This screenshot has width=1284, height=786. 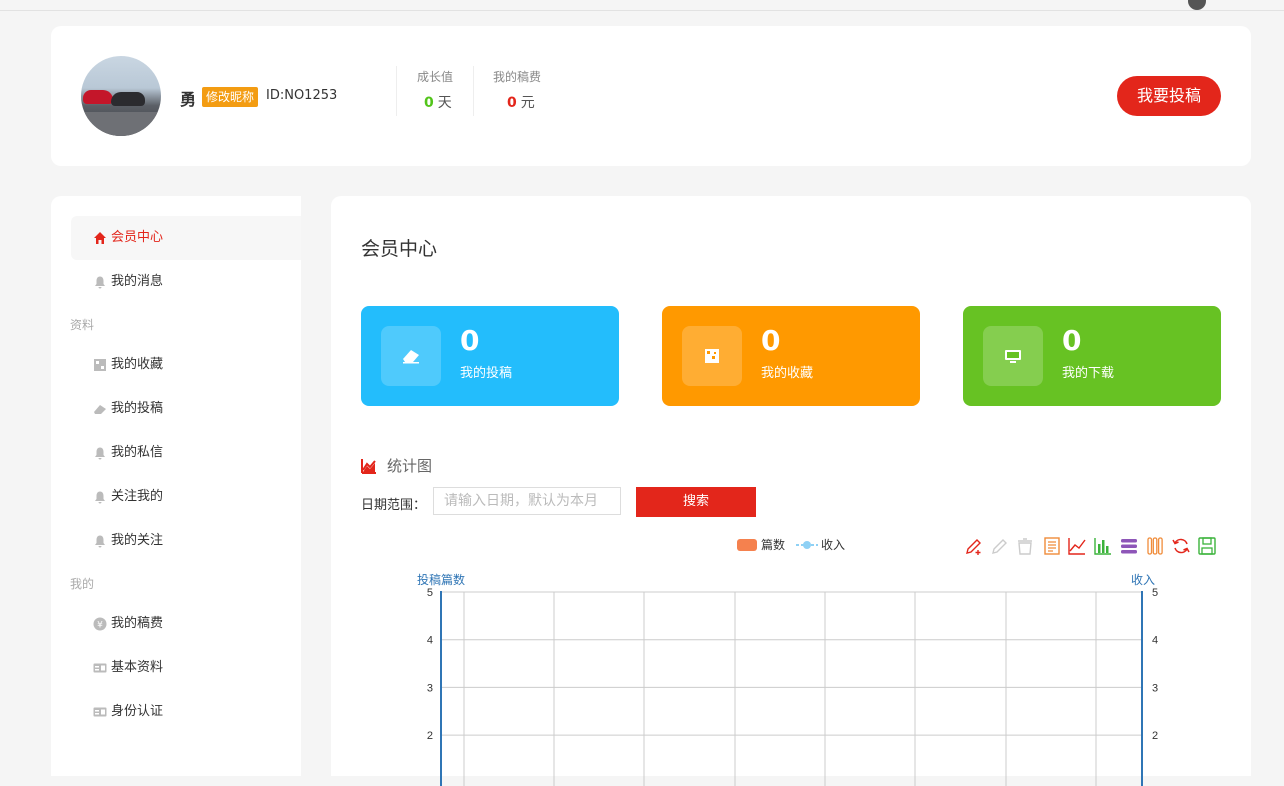 I want to click on sidebar-item-member-center: 会员中心, so click(x=186, y=238).